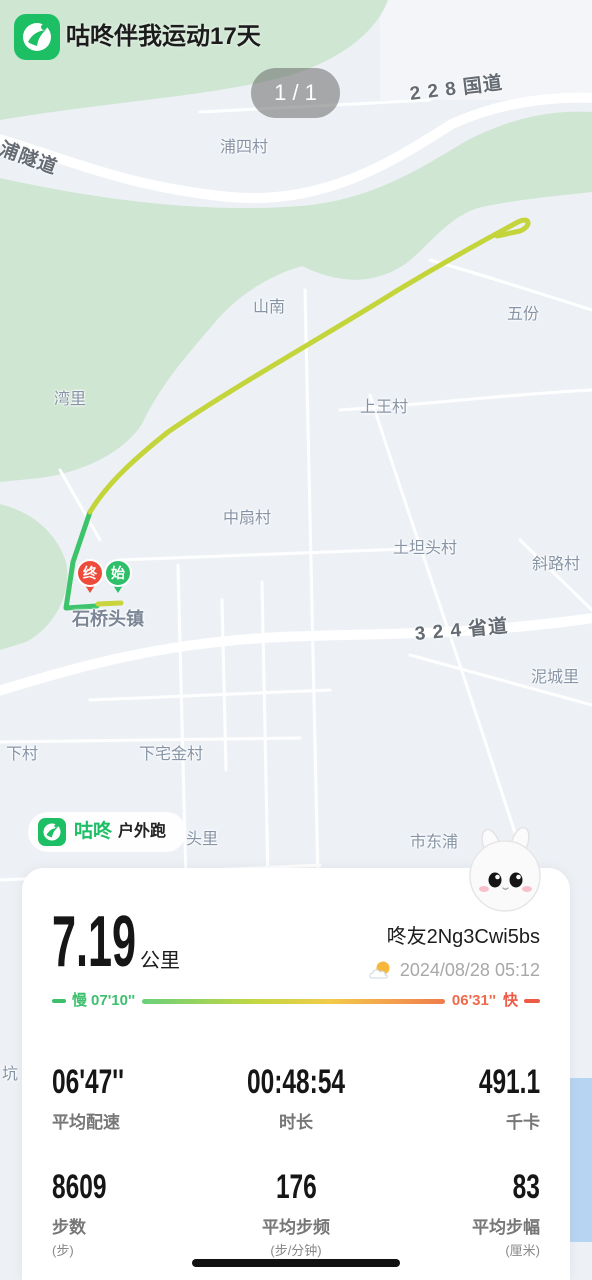  What do you see at coordinates (509, 1082) in the screenshot?
I see `stat-value: 491.1` at bounding box center [509, 1082].